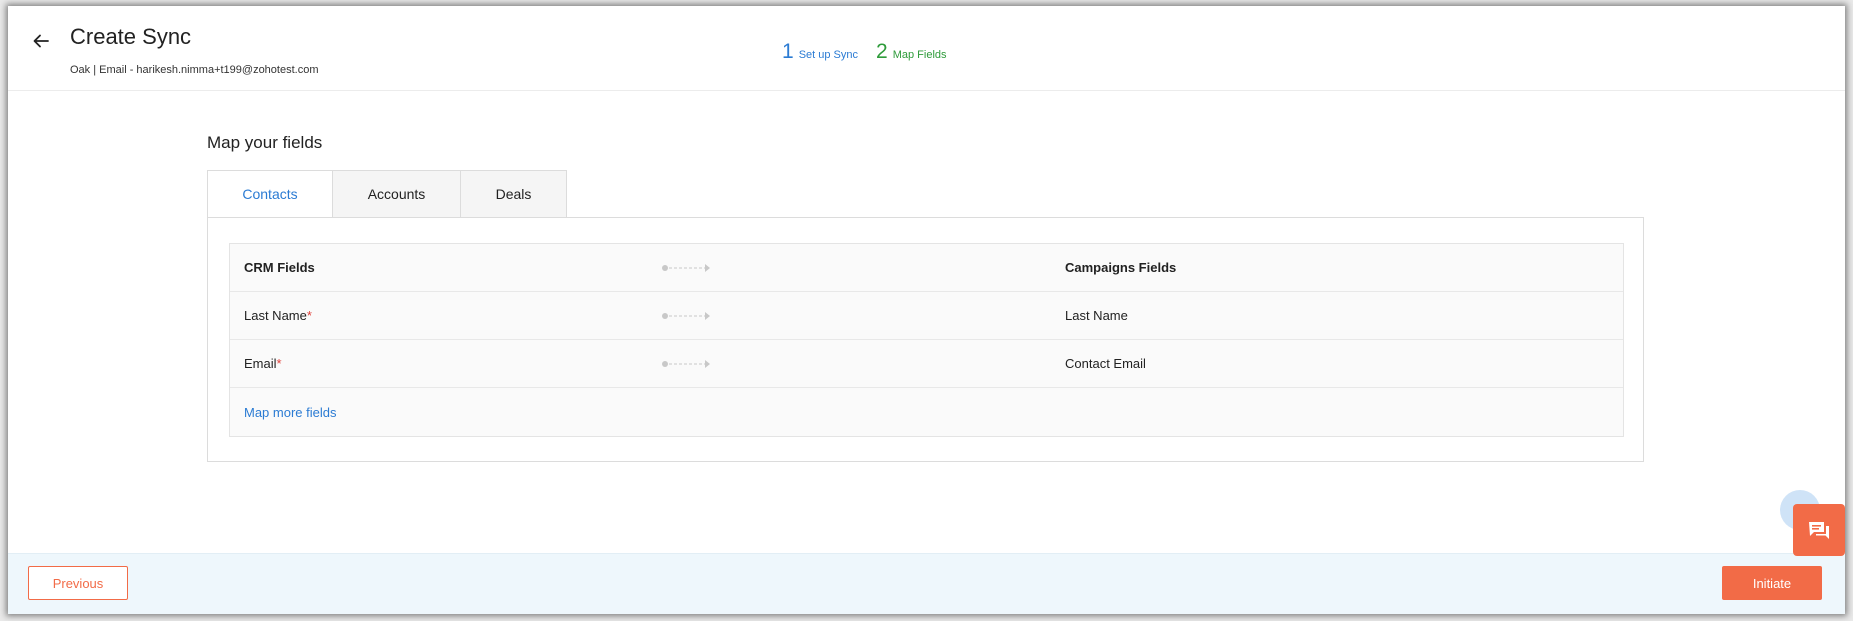 This screenshot has width=1853, height=621. I want to click on step-setup-sync: 1 Set up Sync, so click(820, 52).